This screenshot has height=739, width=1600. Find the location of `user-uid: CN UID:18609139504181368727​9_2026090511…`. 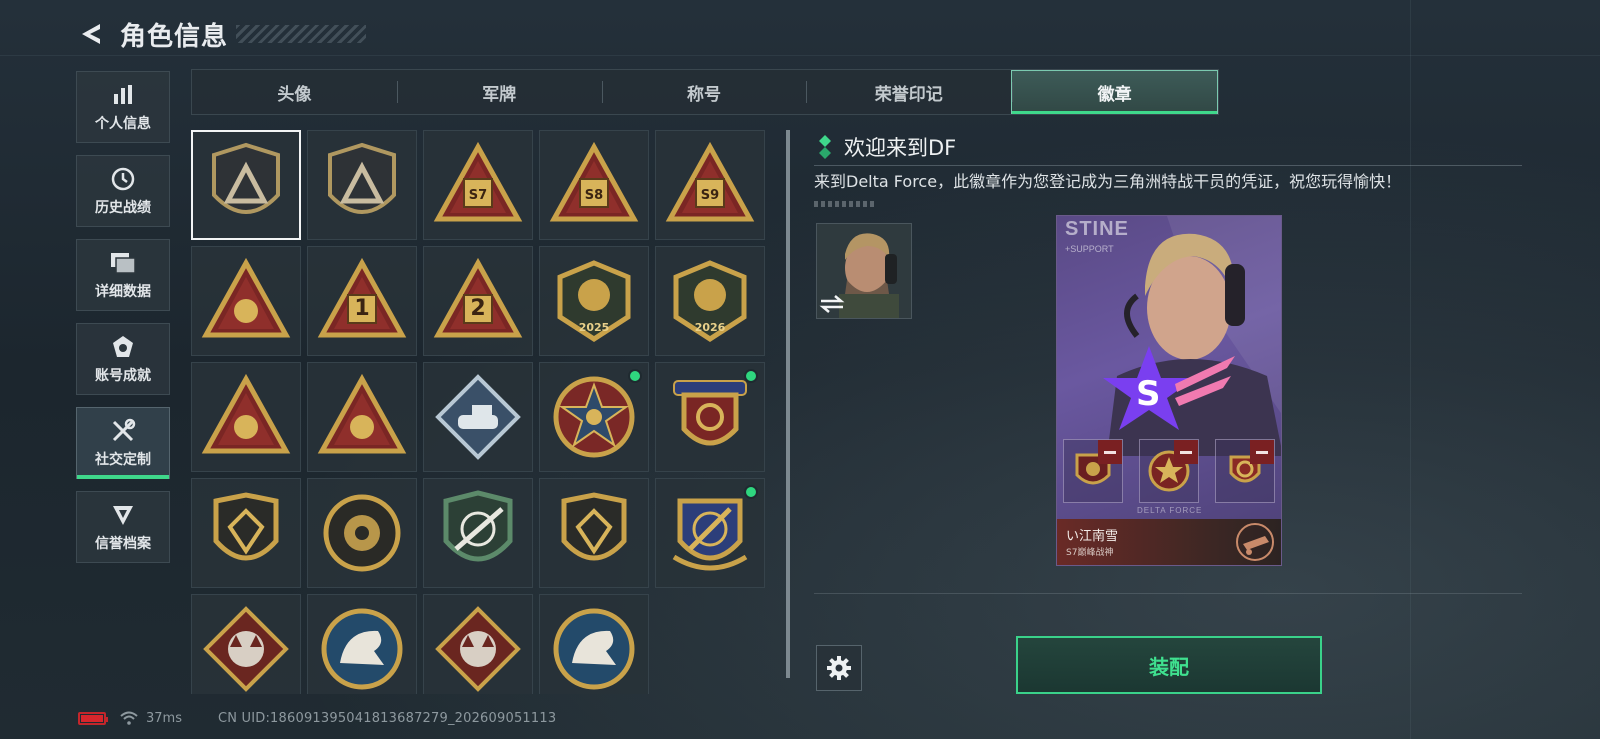

user-uid: CN UID:18609139504181368727​9_2026090511… is located at coordinates (387, 718).